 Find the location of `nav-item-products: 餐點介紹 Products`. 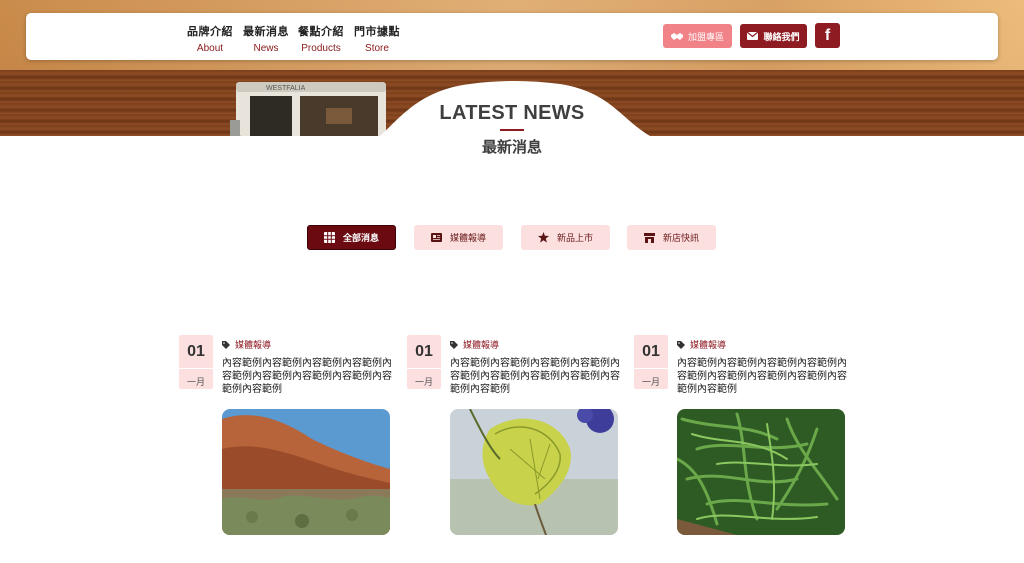

nav-item-products: 餐點介紹 Products is located at coordinates (321, 38).